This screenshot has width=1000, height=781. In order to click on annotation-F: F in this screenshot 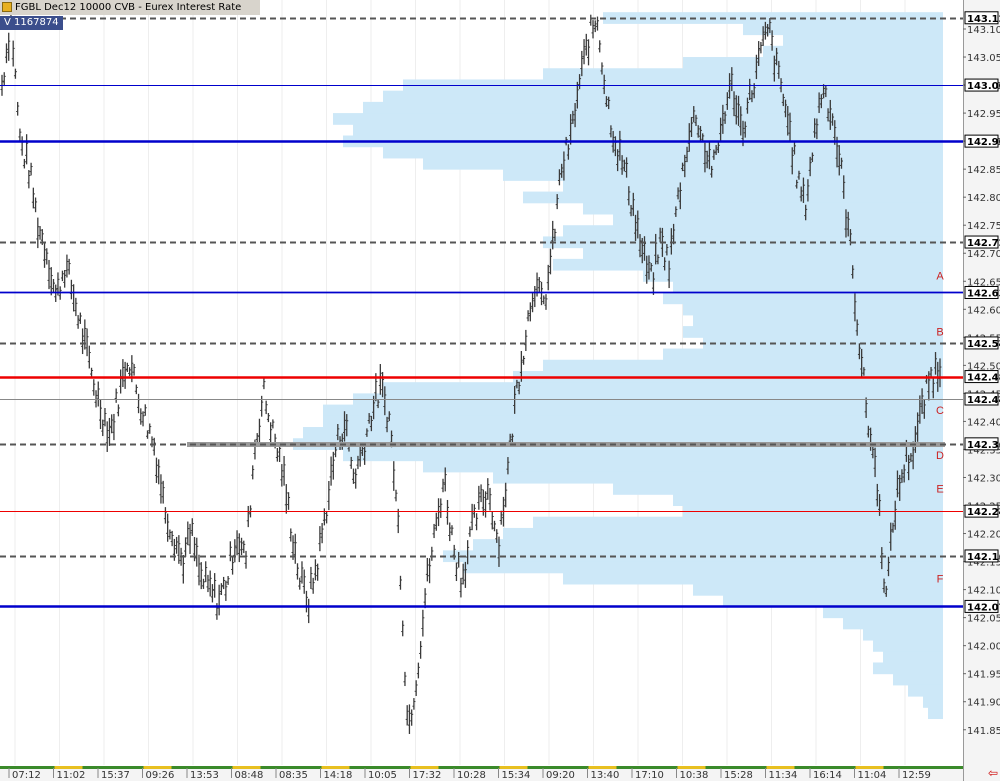, I will do `click(940, 579)`.